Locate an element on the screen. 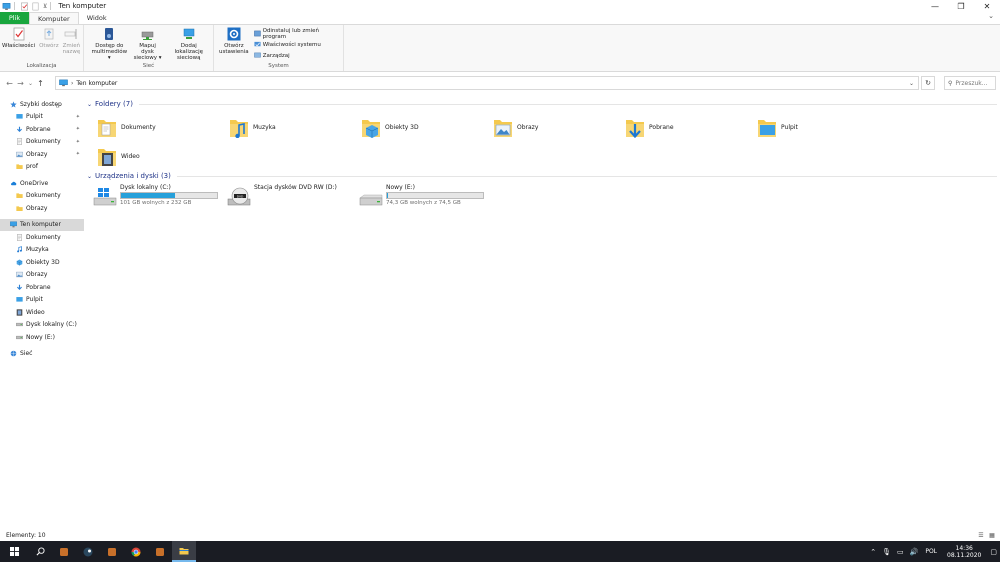  tab-file: Plik is located at coordinates (14, 18).